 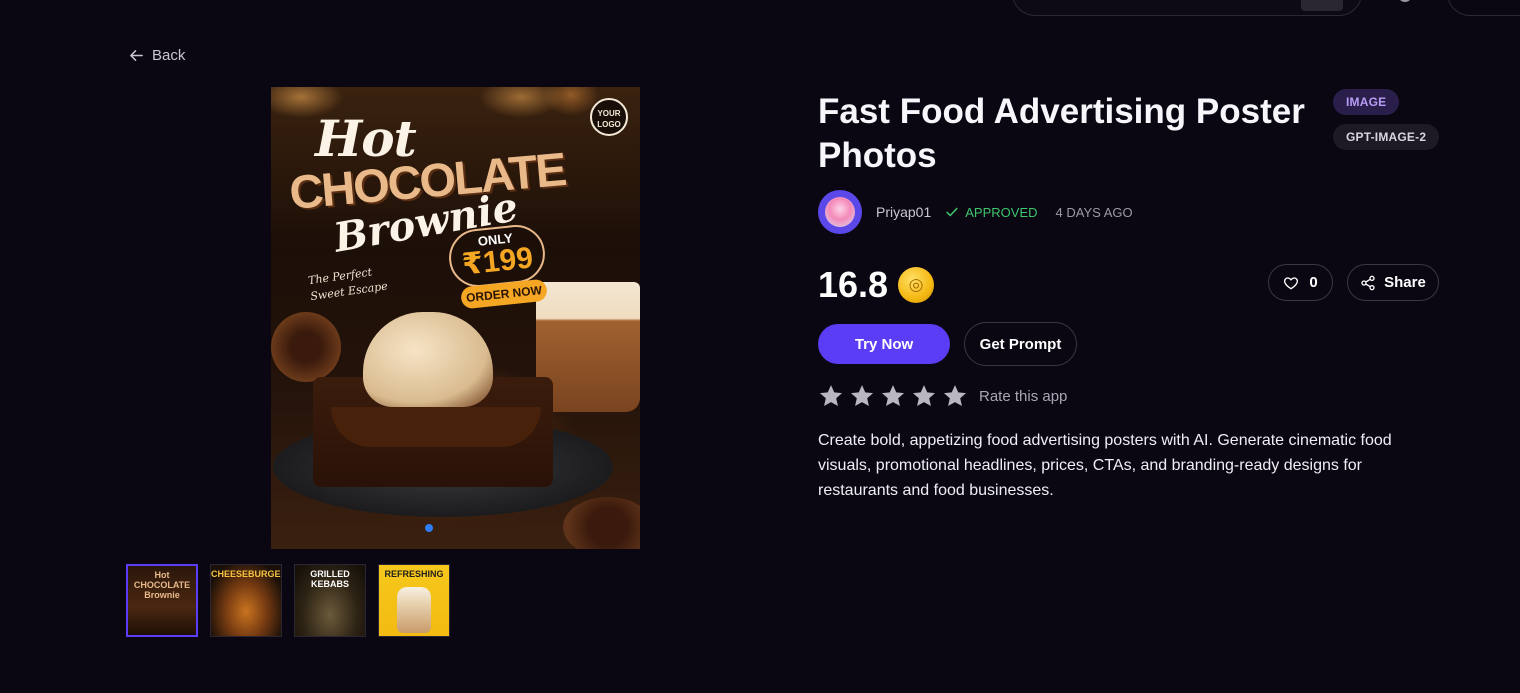 I want to click on carousel-indicator-dot, so click(x=429, y=528).